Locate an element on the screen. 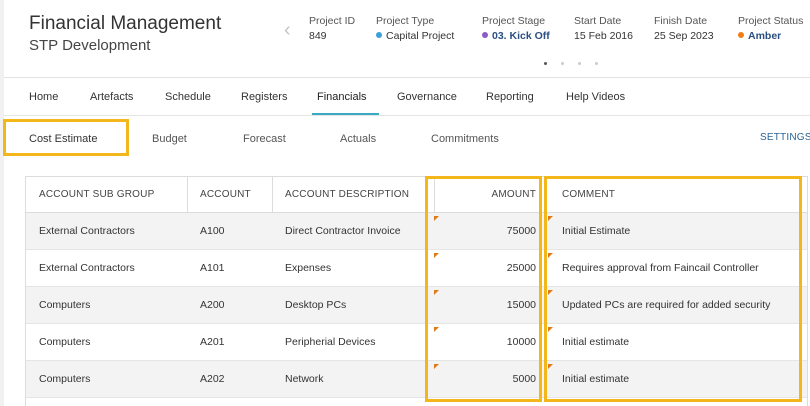 Image resolution: width=810 pixels, height=406 pixels. cell-description: Desktop PCs is located at coordinates (353, 305).